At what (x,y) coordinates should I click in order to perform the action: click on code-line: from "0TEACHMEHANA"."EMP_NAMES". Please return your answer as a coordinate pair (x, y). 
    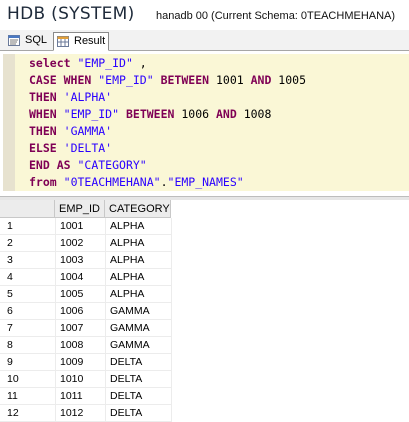
    Looking at the image, I should click on (136, 182).